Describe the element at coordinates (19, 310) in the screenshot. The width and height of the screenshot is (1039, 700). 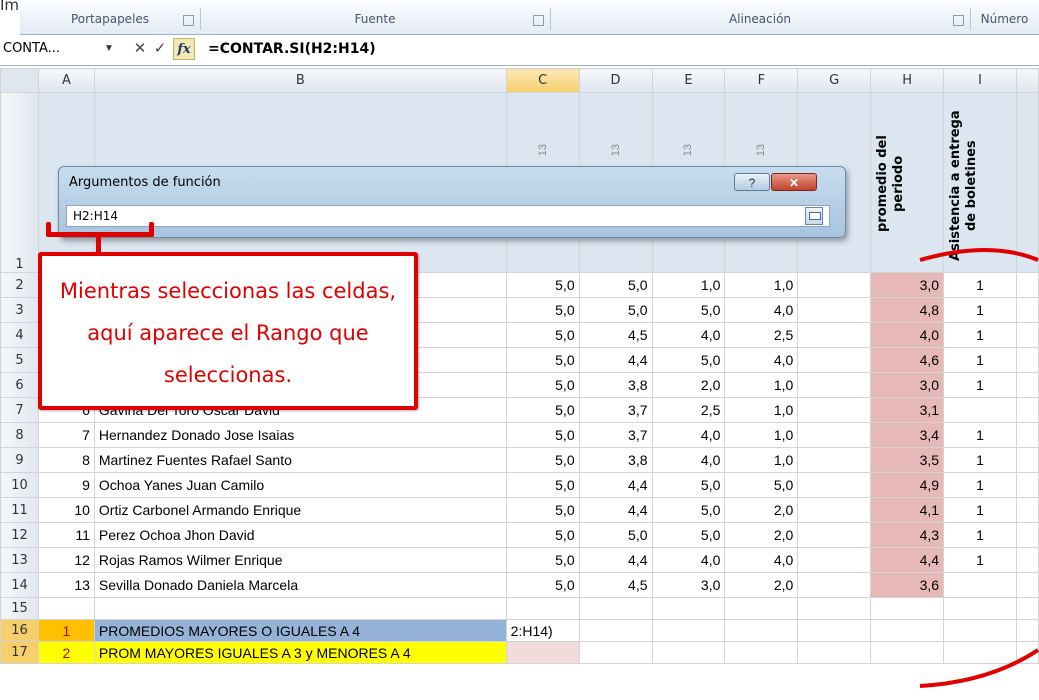
I see `row-header: 3` at that location.